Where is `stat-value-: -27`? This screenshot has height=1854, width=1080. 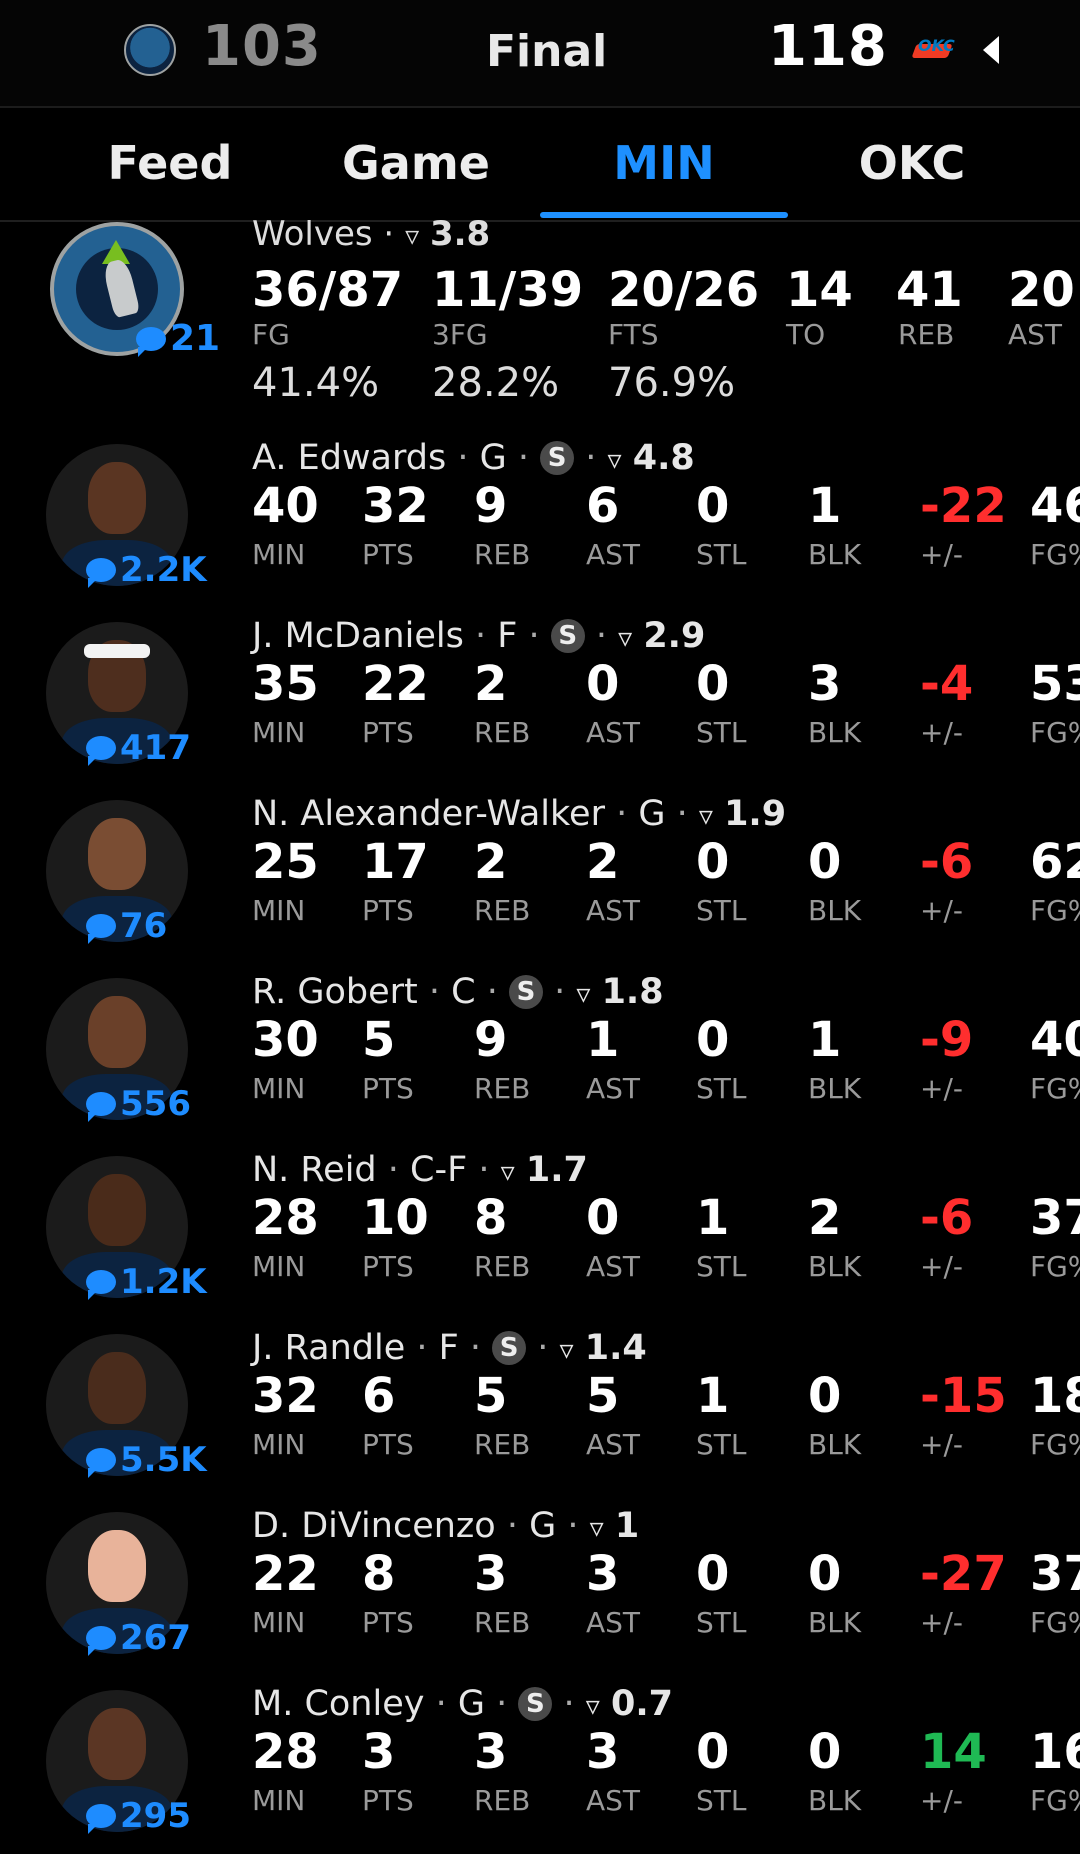
stat-value-: -27 is located at coordinates (963, 1574).